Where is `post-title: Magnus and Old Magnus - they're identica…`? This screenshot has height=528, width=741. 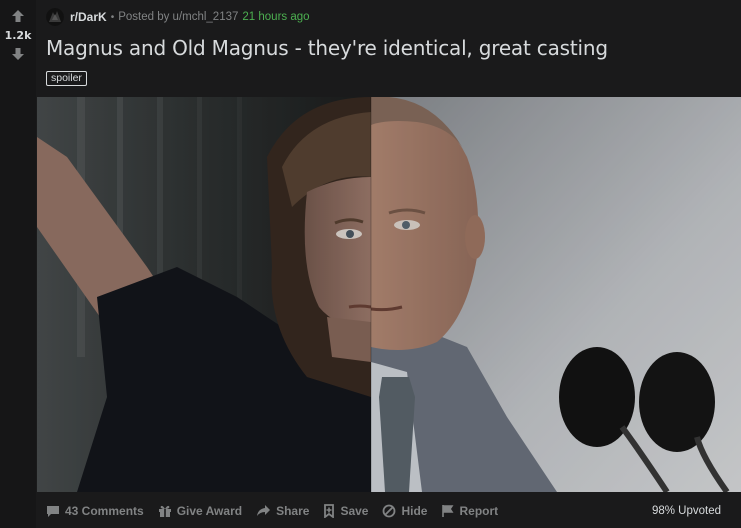
post-title: Magnus and Old Magnus - they're identica… is located at coordinates (327, 48).